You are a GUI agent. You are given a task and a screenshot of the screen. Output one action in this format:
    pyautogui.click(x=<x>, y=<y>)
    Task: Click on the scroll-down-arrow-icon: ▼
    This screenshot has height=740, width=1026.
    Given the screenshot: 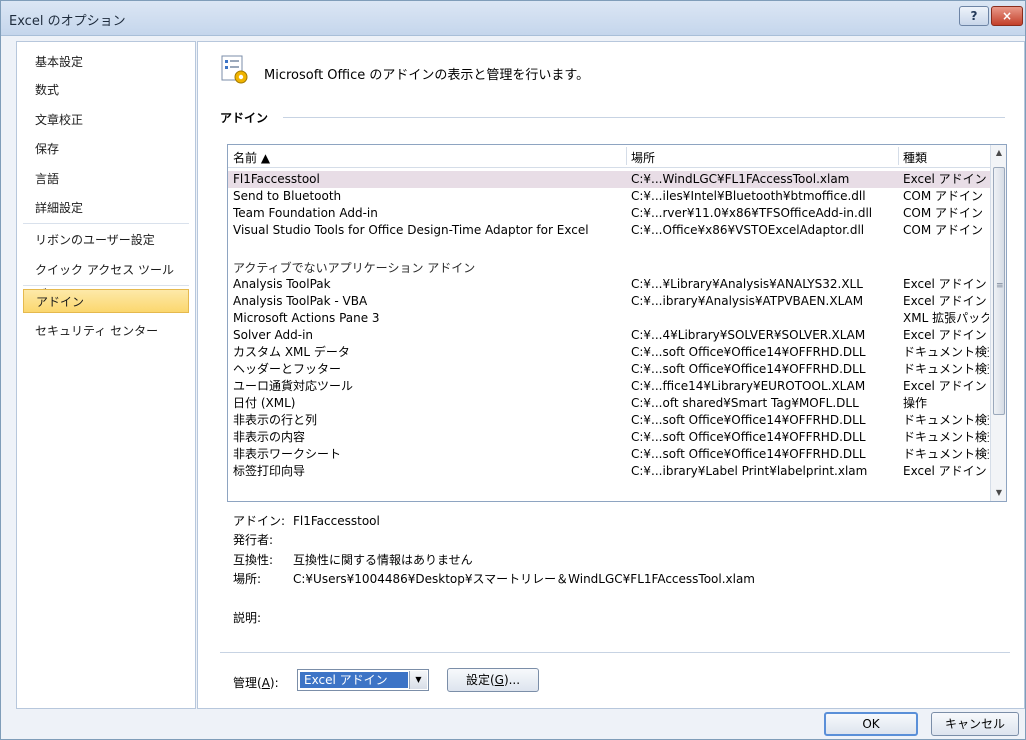 What is the action you would take?
    pyautogui.click(x=998, y=493)
    